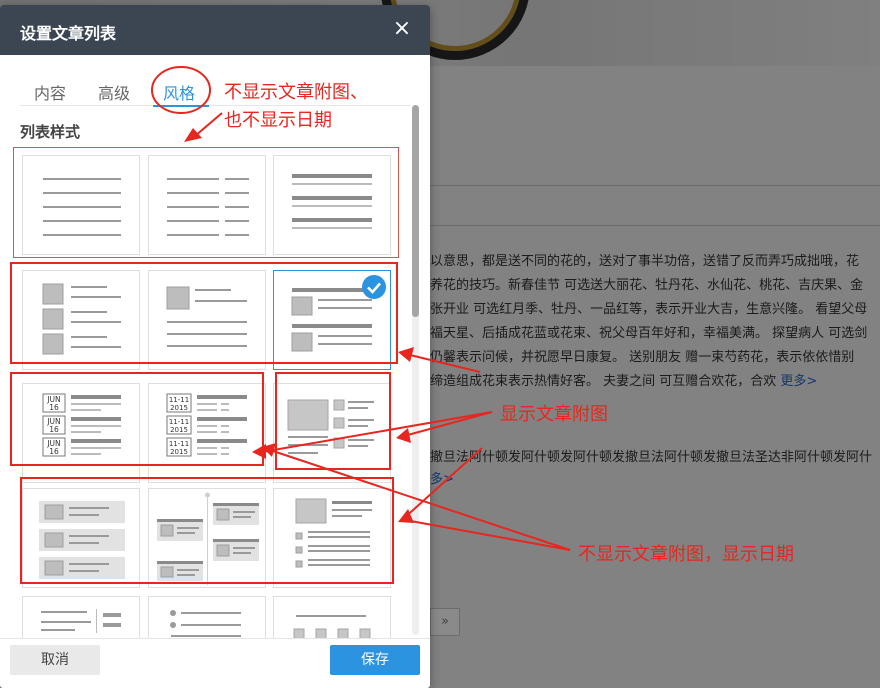 The height and width of the screenshot is (688, 880). Describe the element at coordinates (375, 660) in the screenshot. I see `save-button: 保存` at that location.